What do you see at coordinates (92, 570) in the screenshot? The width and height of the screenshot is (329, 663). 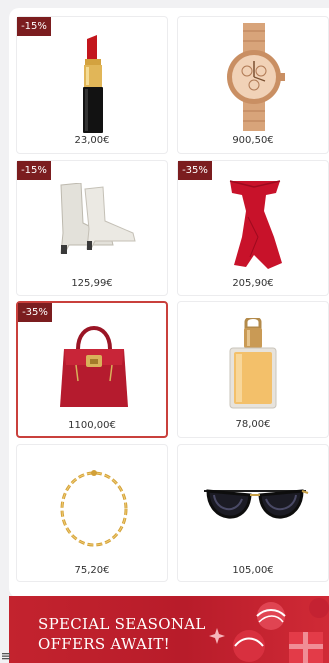 I see `product-price: 75,20€` at bounding box center [92, 570].